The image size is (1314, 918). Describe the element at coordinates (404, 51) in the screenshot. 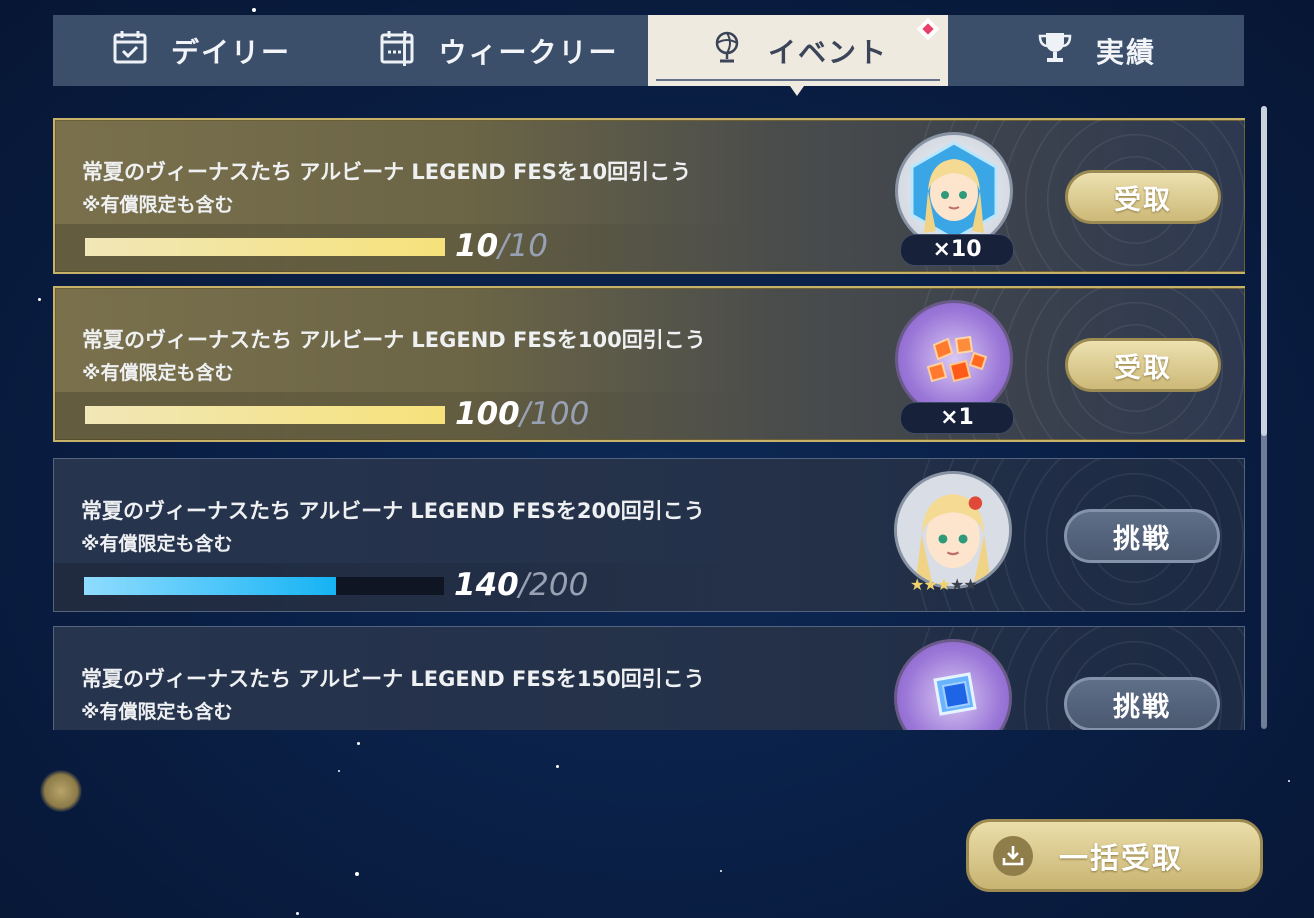

I see `tab-divider` at that location.